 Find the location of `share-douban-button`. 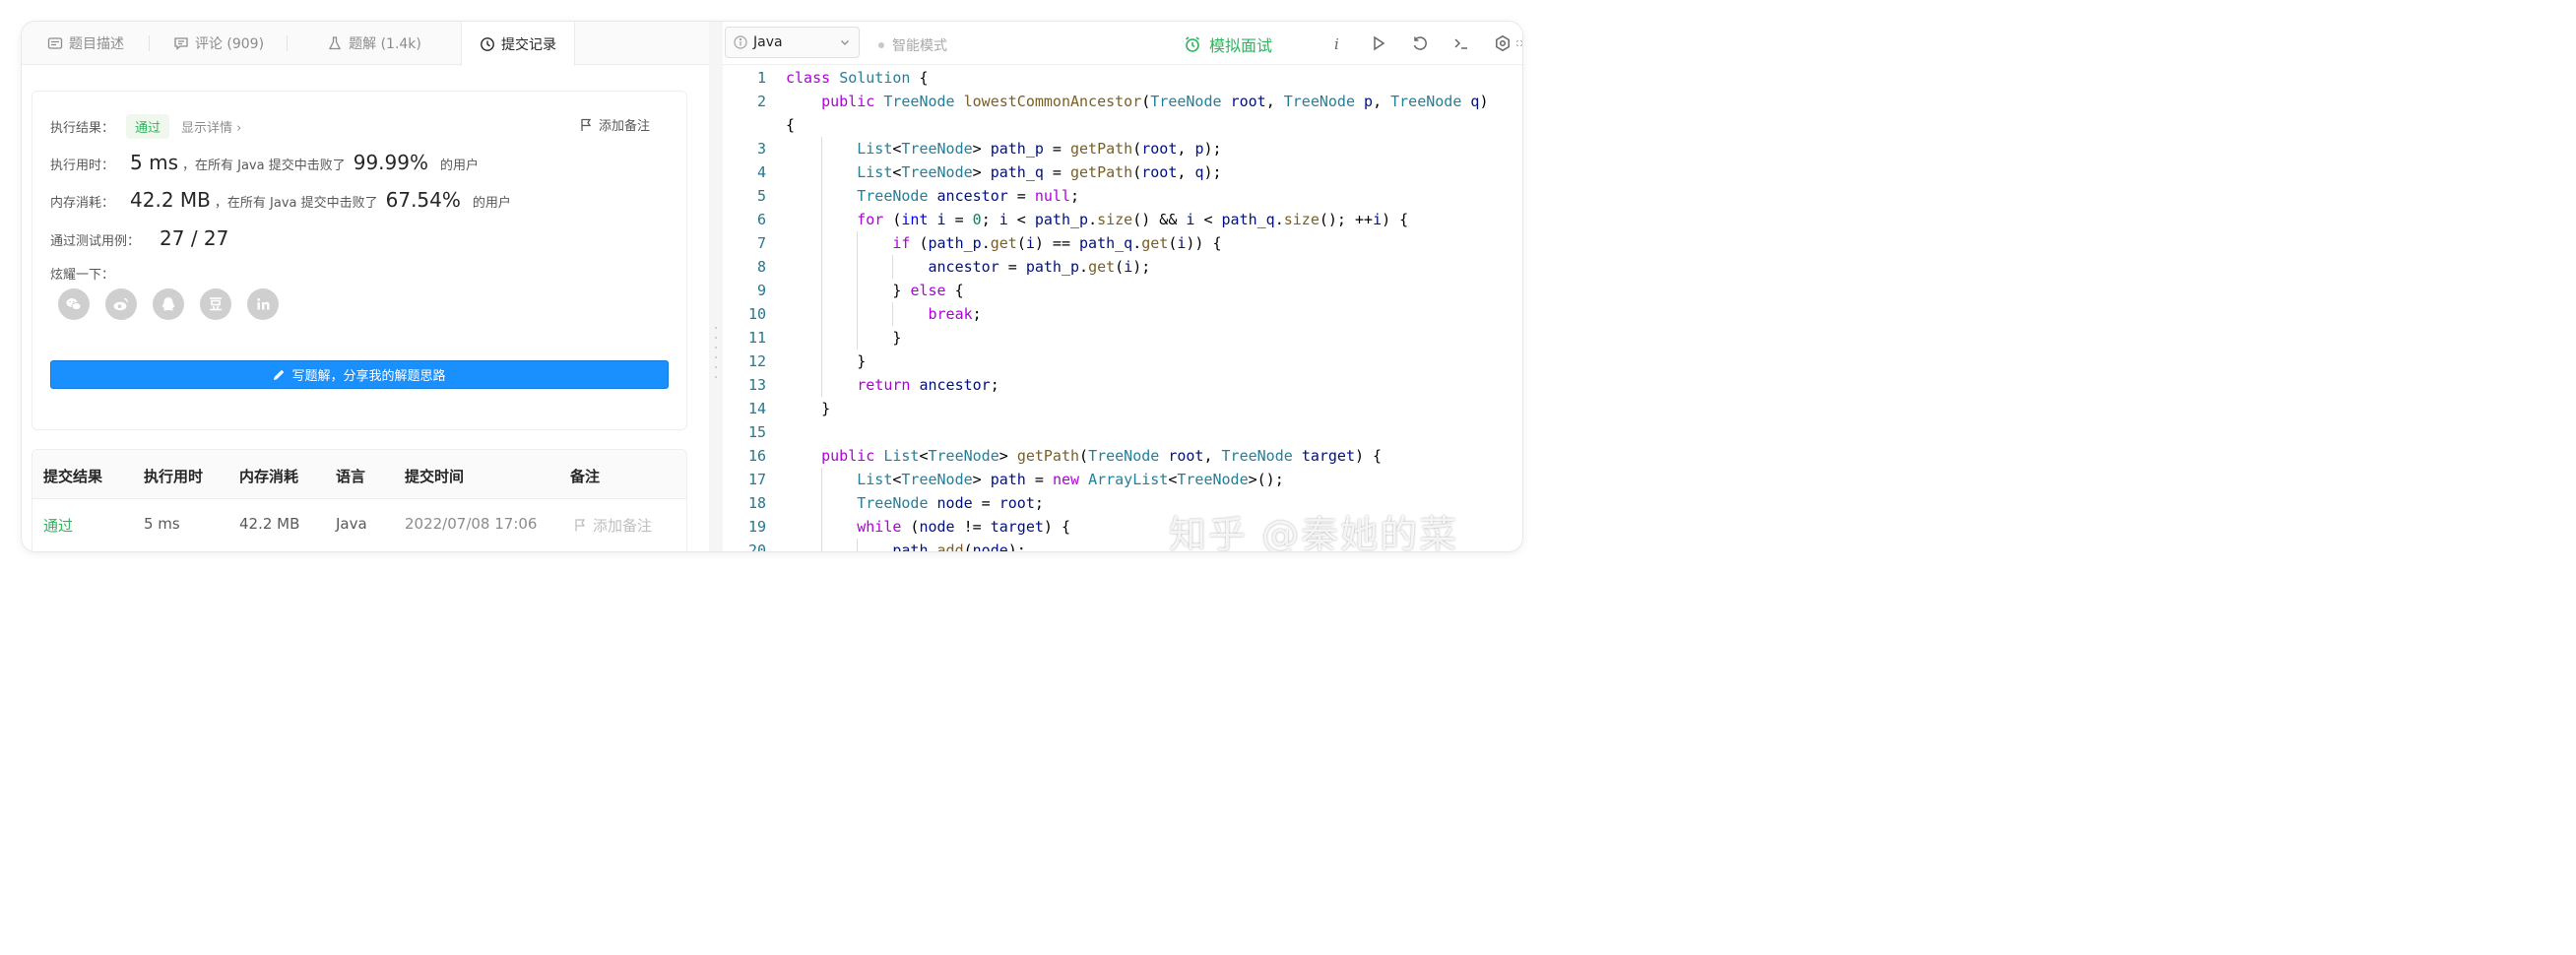

share-douban-button is located at coordinates (215, 304).